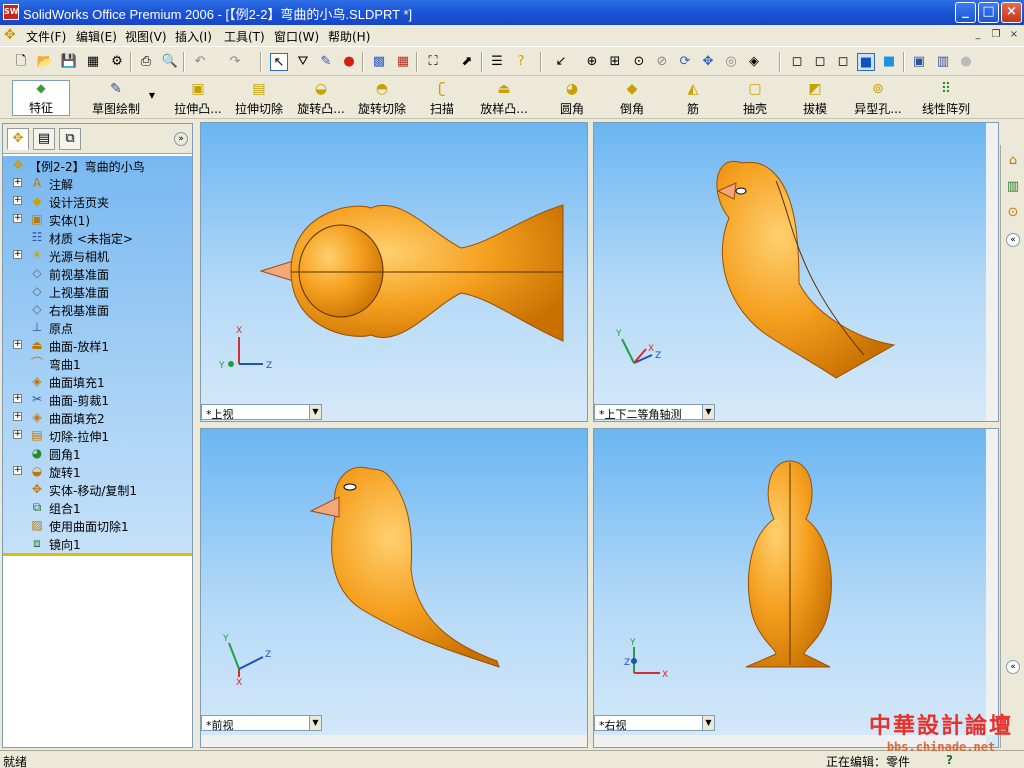 This screenshot has height=768, width=1024. I want to click on help-icon: ?, so click(521, 62).